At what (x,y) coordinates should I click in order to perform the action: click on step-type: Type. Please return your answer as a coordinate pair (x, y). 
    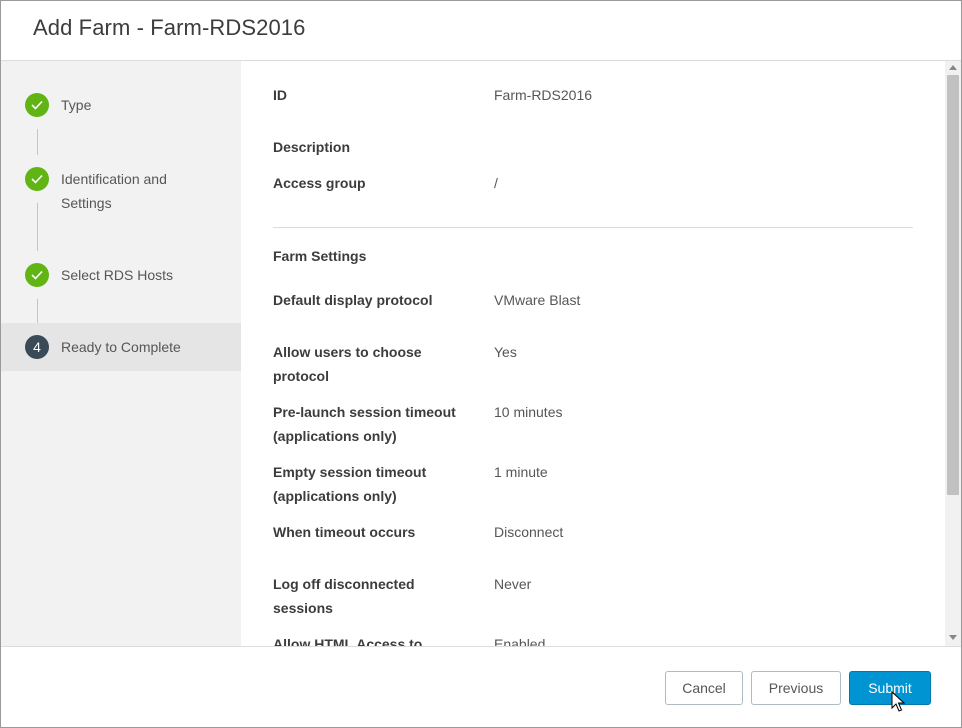
    Looking at the image, I should click on (121, 105).